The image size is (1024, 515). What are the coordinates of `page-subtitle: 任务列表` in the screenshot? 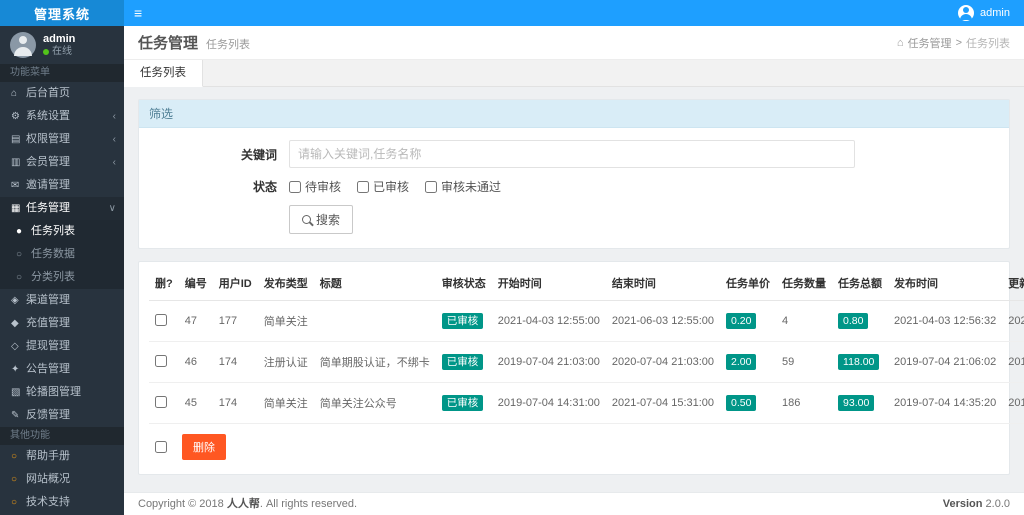 It's located at (228, 45).